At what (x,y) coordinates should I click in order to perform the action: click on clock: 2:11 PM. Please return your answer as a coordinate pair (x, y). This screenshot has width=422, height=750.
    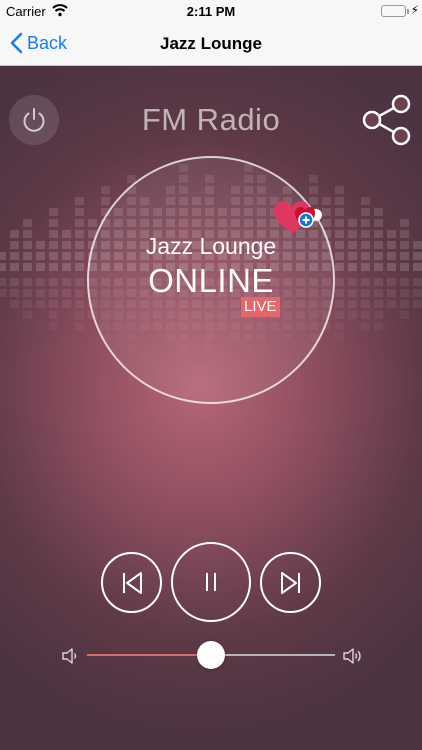
    Looking at the image, I should click on (211, 11).